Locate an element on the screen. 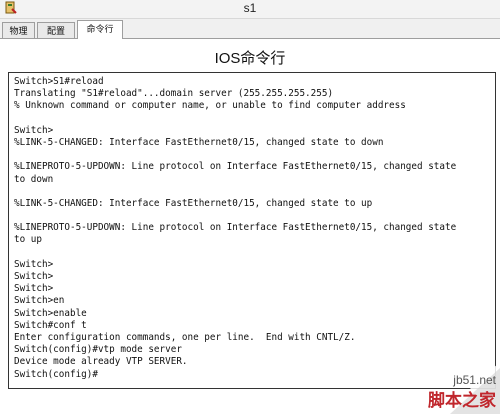 The image size is (500, 414). site-watermark: jb51.net 脚本之家 is located at coordinates (464, 388).